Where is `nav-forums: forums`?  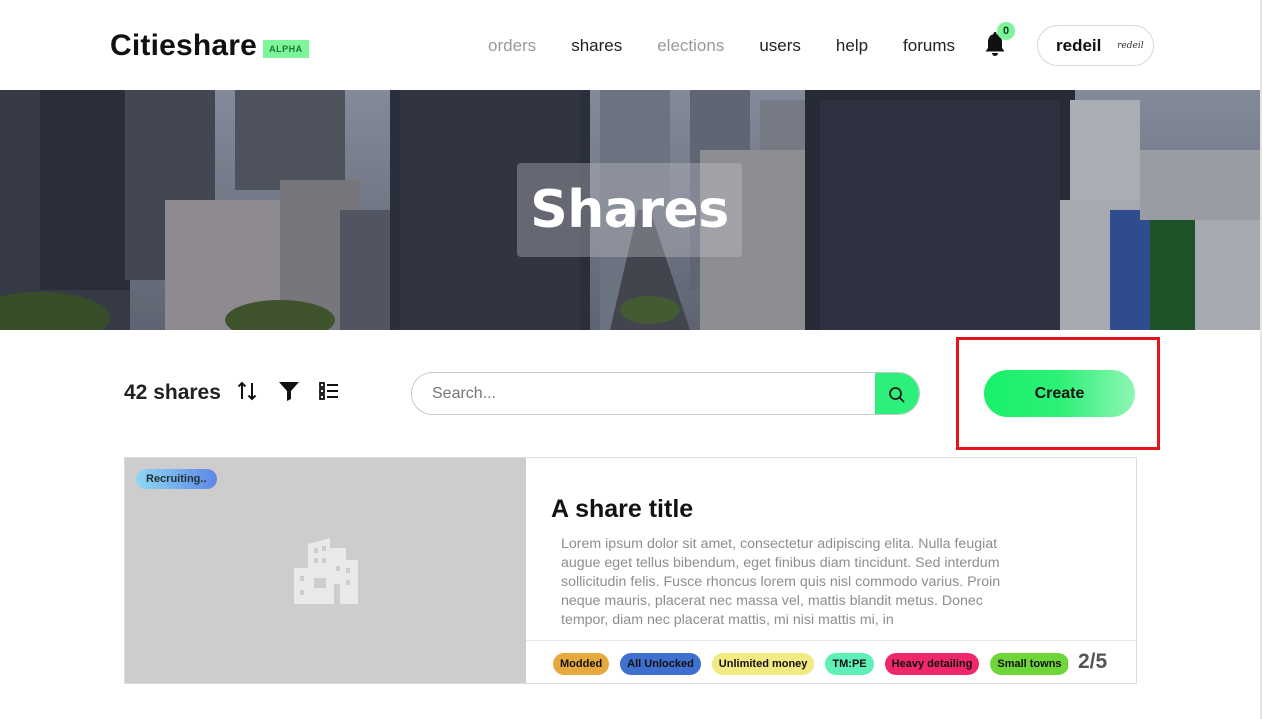 nav-forums: forums is located at coordinates (929, 46).